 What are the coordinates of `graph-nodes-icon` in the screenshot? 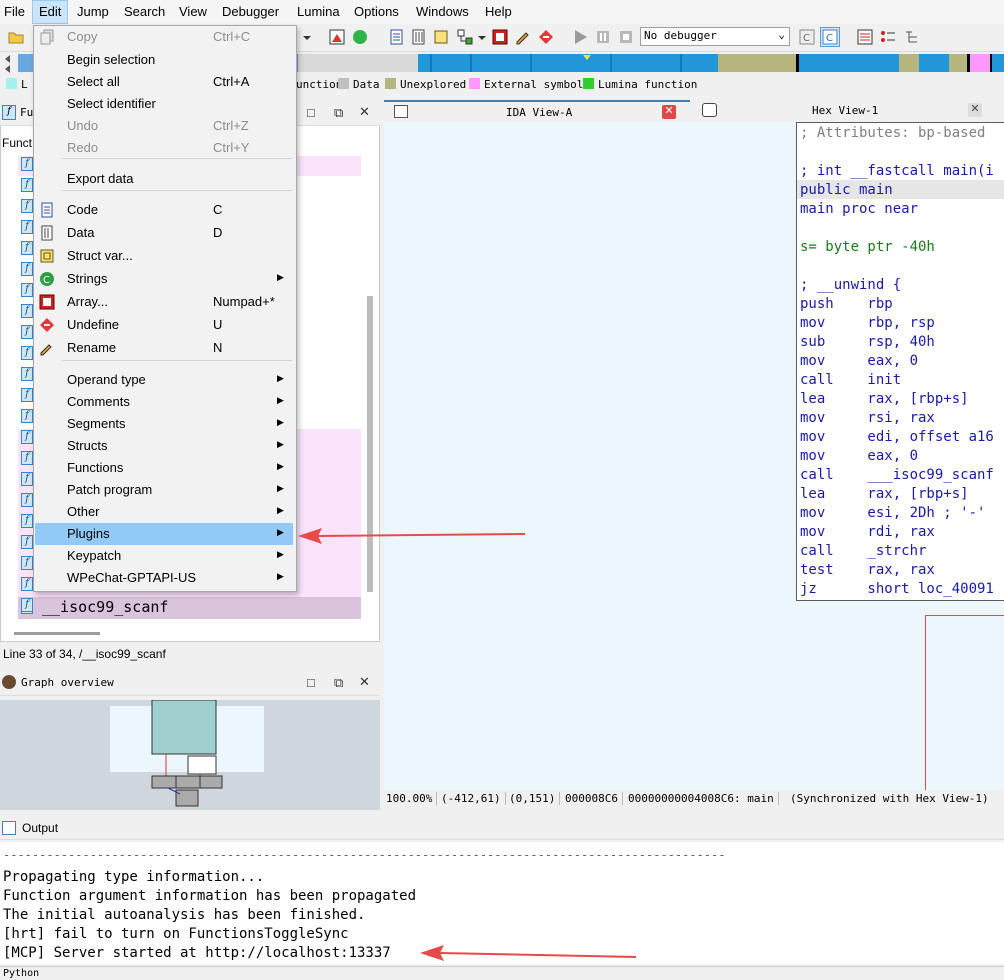 It's located at (465, 37).